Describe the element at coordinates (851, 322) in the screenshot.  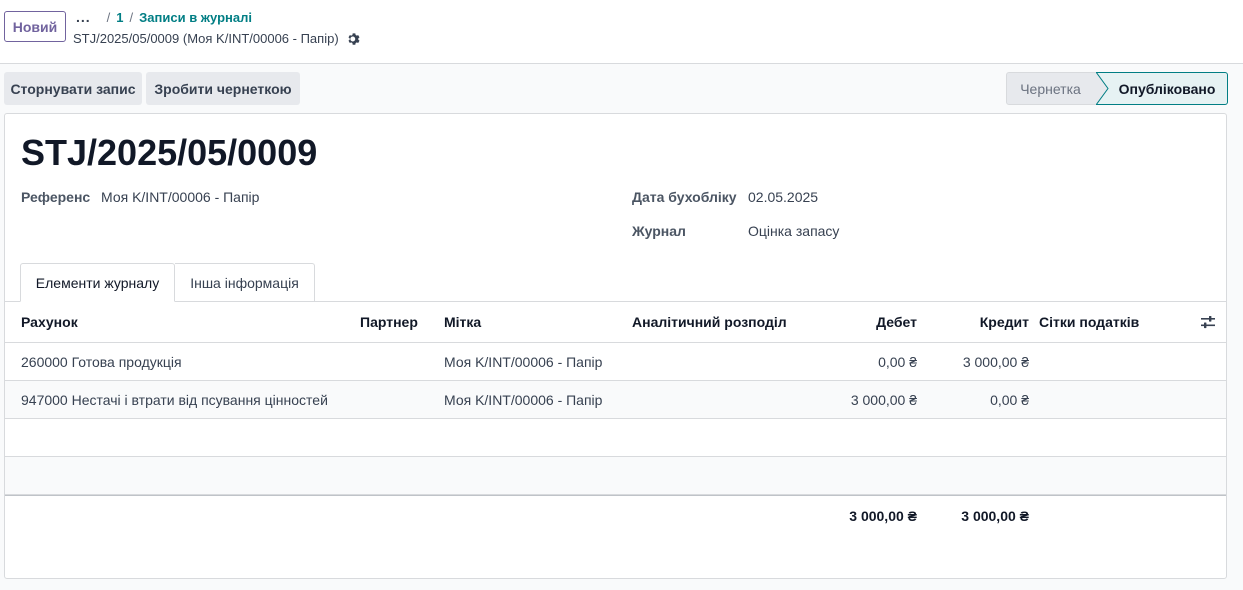
I see `column-debit: Дебет` at that location.